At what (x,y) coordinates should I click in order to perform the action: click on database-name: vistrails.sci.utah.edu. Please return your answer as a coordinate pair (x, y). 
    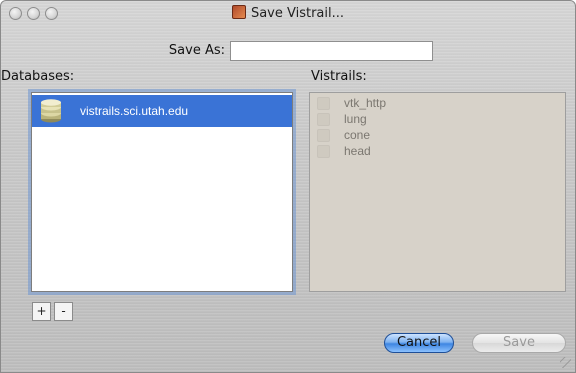
    Looking at the image, I should click on (134, 111).